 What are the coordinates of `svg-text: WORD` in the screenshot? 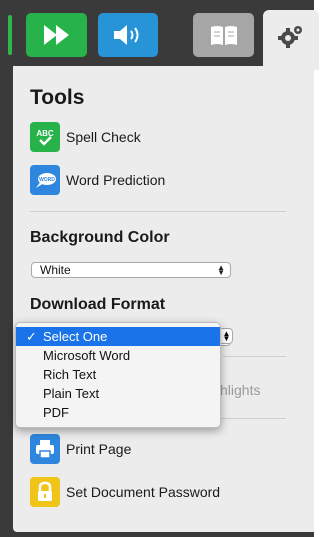 It's located at (47, 180).